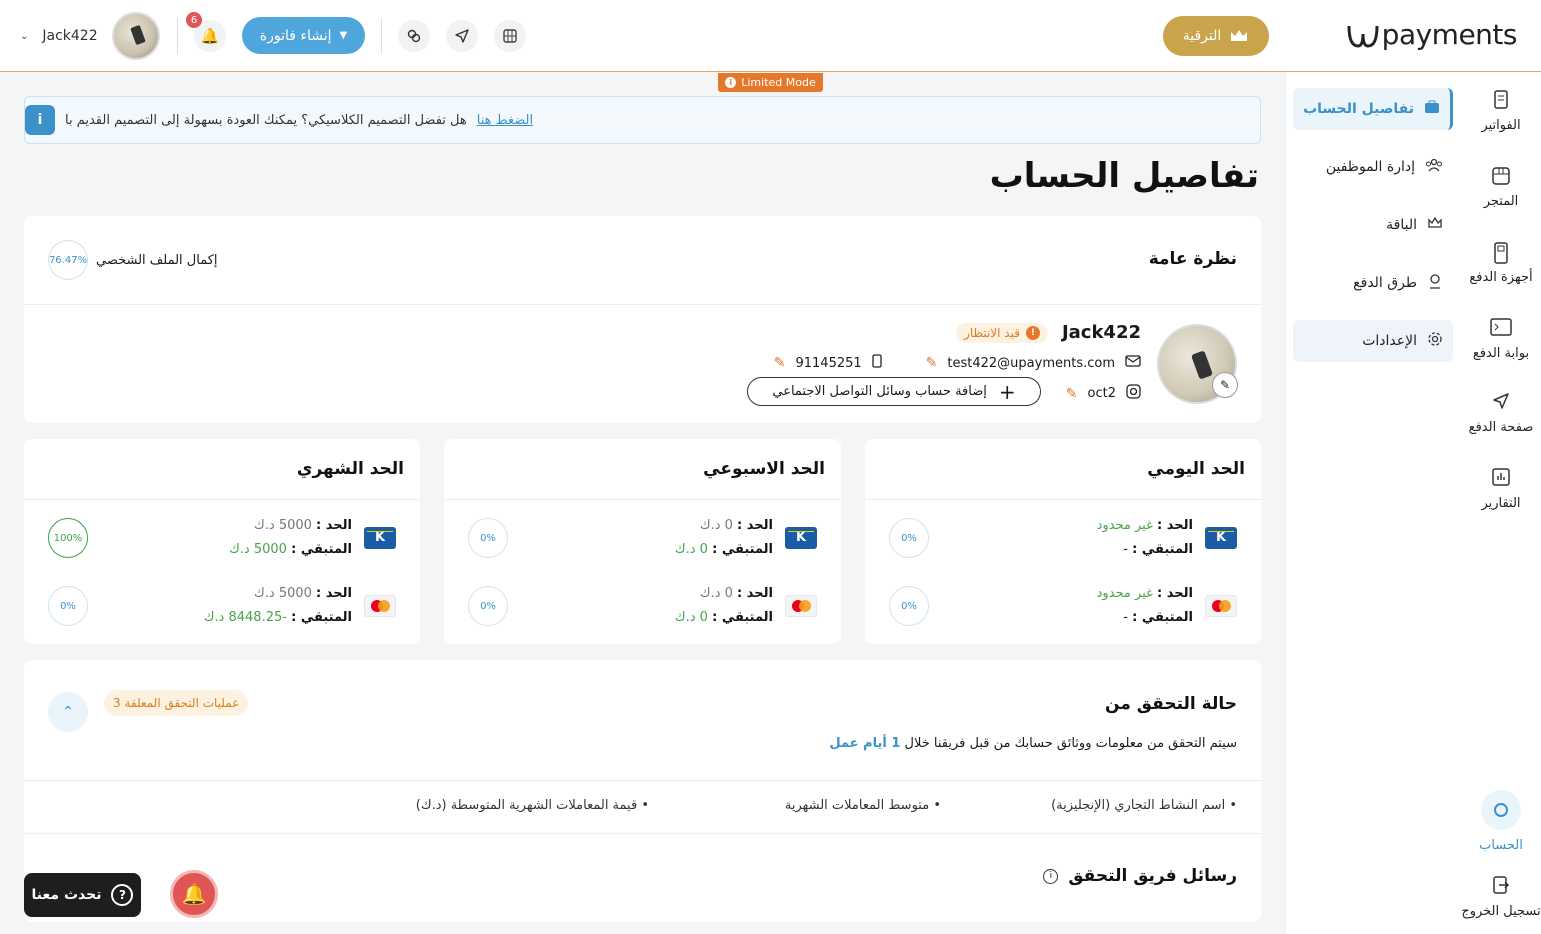 This screenshot has width=1541, height=934. What do you see at coordinates (343, 35) in the screenshot?
I see `chevron-down-icon: ▼` at bounding box center [343, 35].